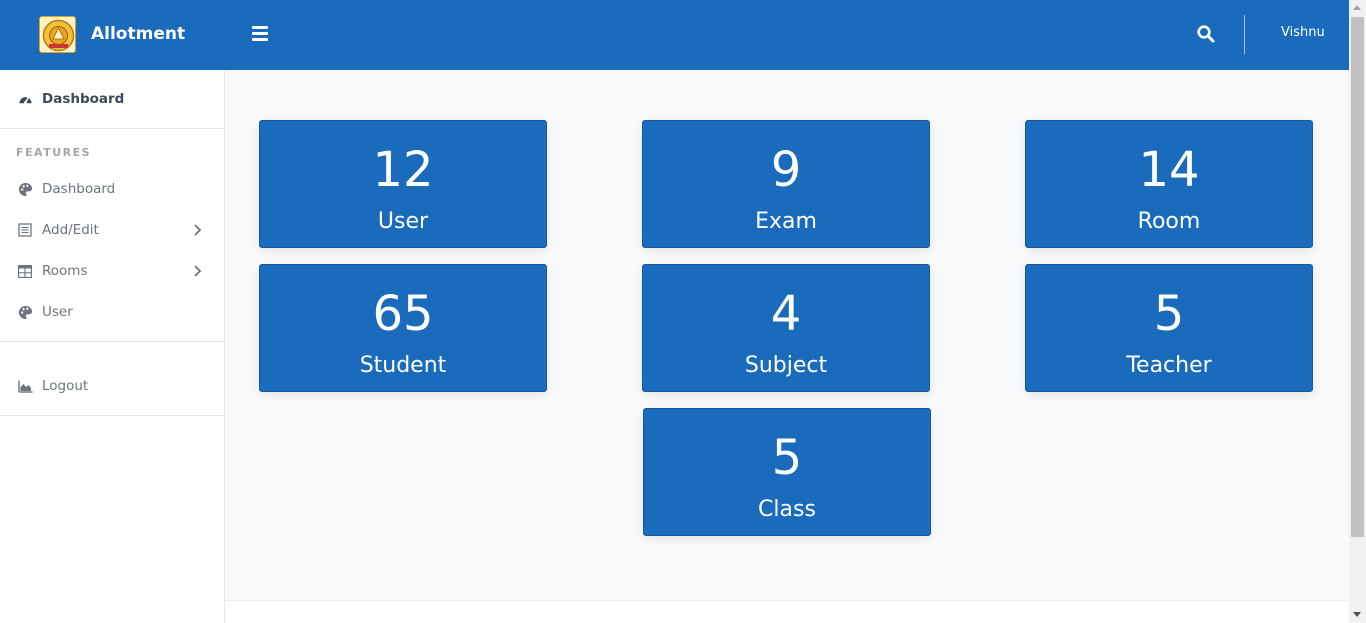 This screenshot has height=623, width=1366. I want to click on hamburger-icon, so click(260, 34).